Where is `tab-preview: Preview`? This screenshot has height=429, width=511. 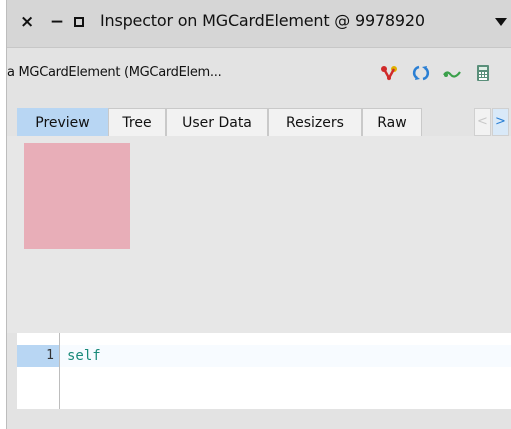 tab-preview: Preview is located at coordinates (62, 122).